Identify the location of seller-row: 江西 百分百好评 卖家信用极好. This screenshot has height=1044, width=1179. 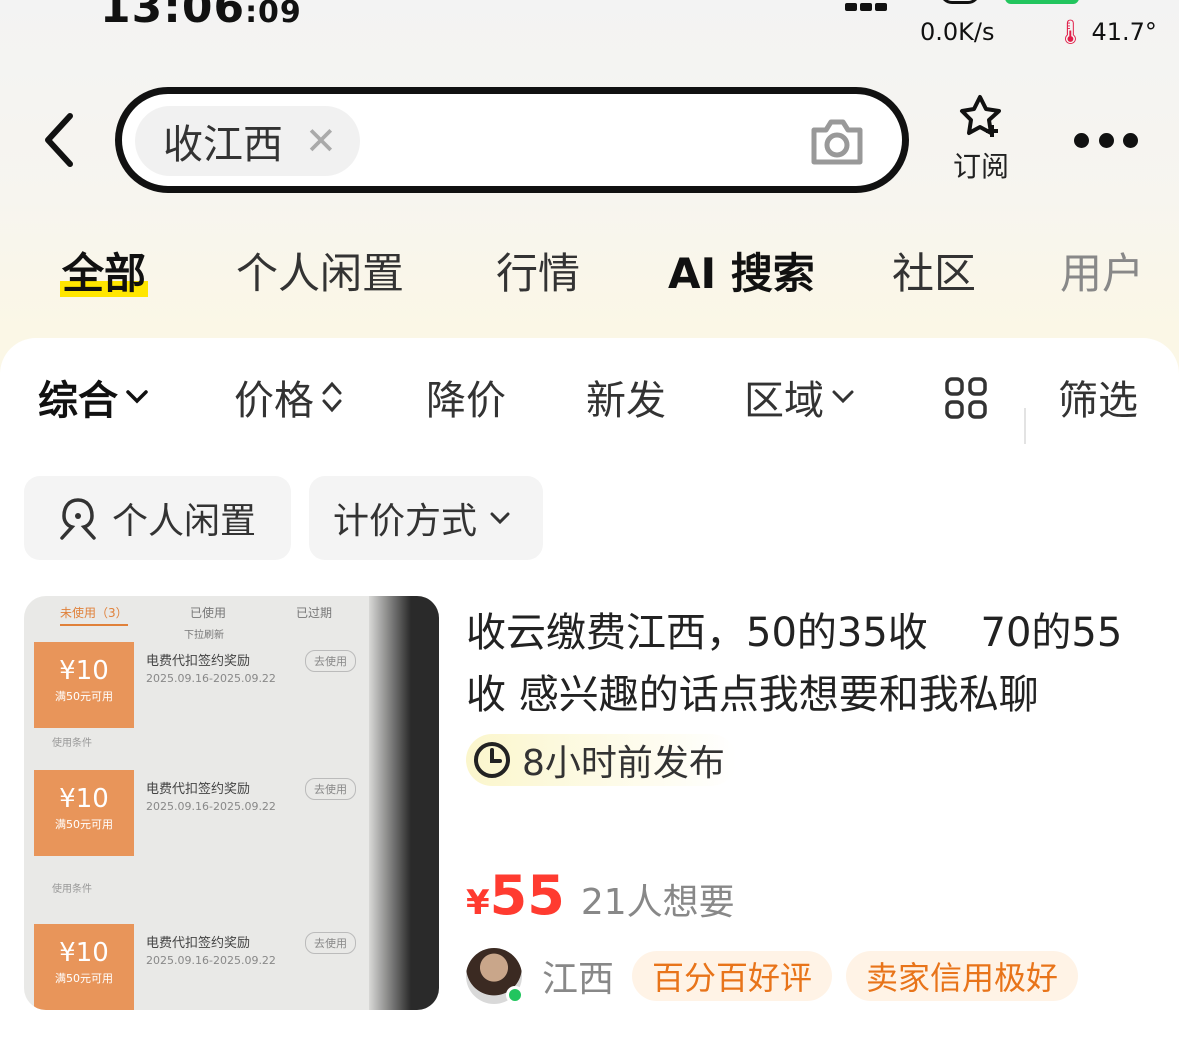
(779, 976).